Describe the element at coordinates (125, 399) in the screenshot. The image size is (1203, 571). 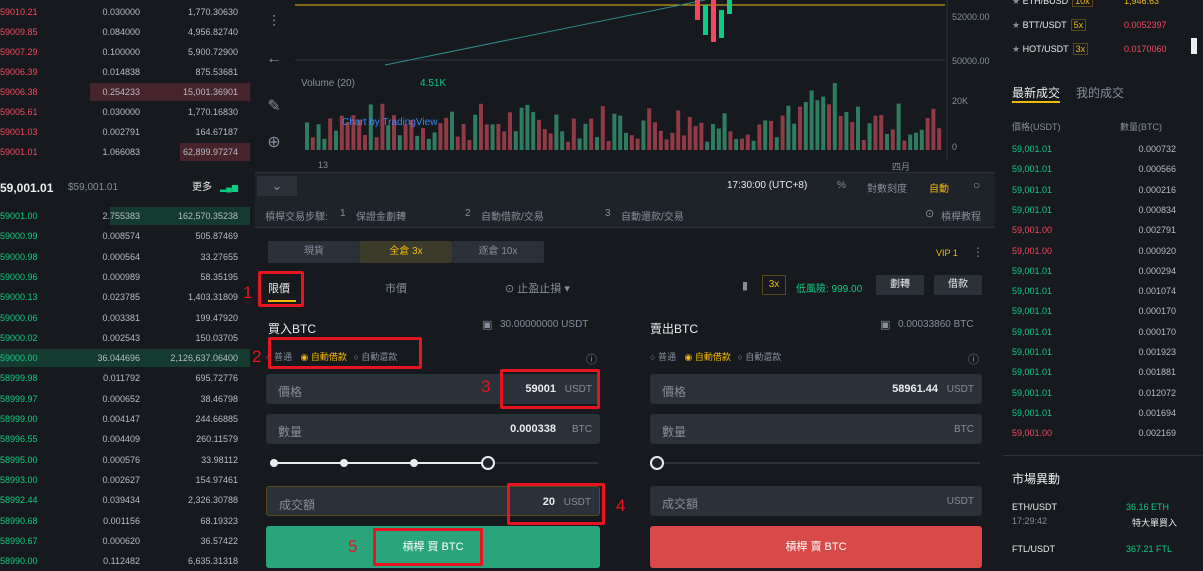
I see `bid-row: 58999.97 0.000652 38.46798` at that location.